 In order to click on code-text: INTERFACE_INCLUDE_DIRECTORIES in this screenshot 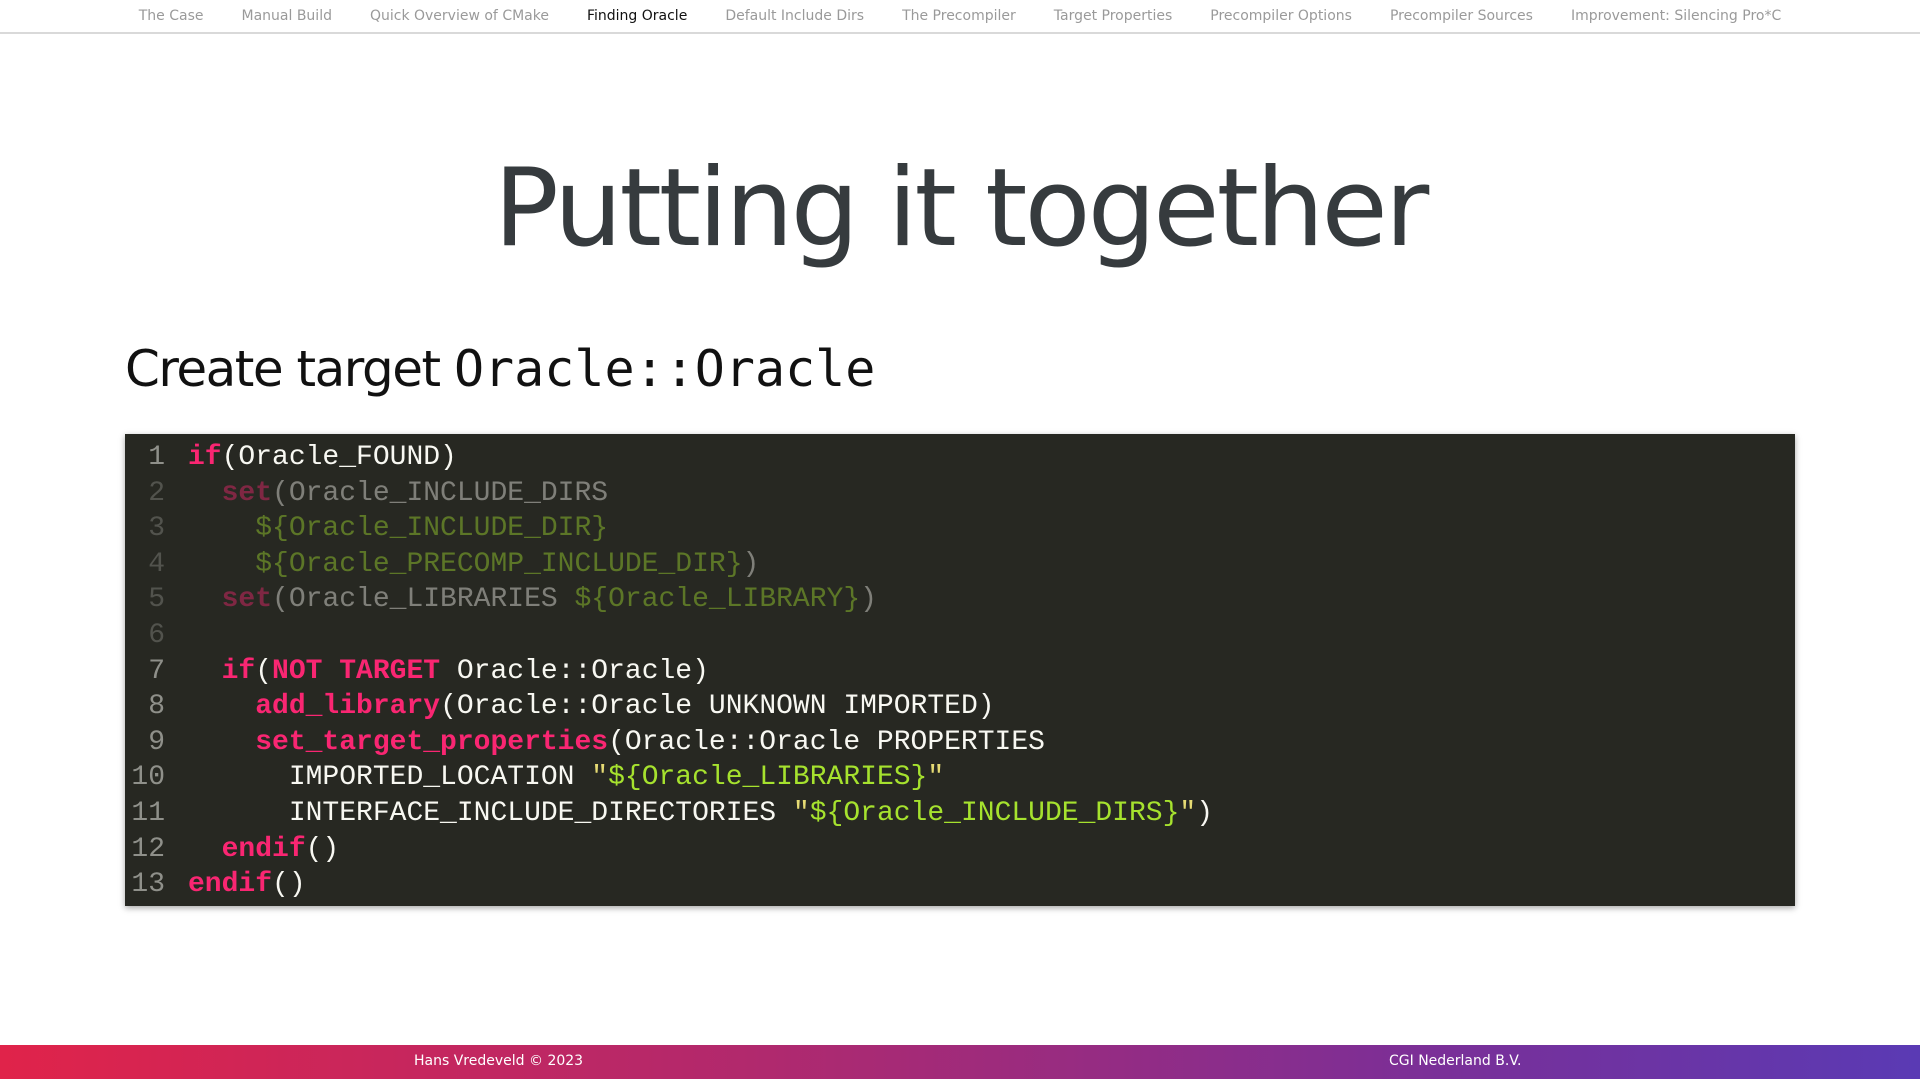, I will do `click(540, 813)`.